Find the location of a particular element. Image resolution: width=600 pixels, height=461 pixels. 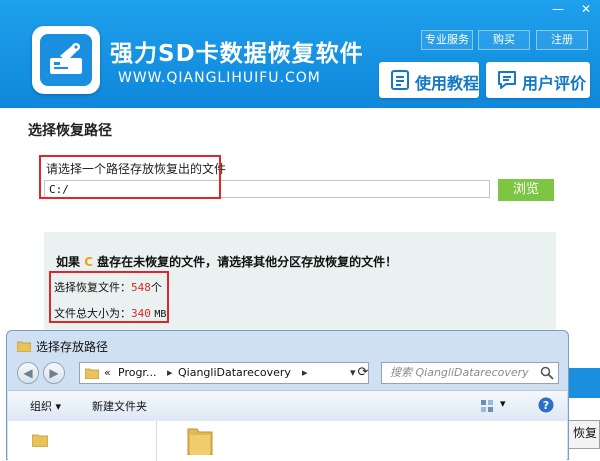

address-prefix: « is located at coordinates (107, 372).